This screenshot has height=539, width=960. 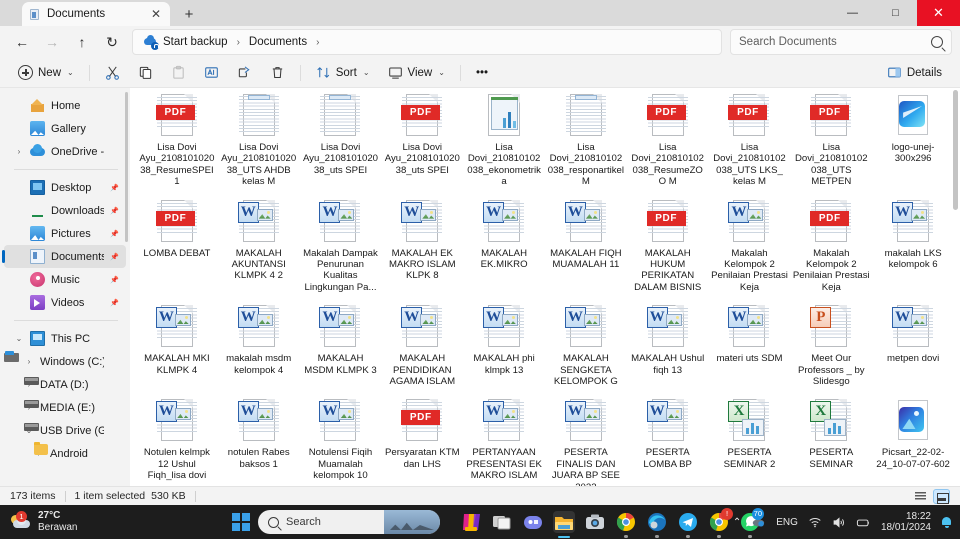 What do you see at coordinates (586, 439) in the screenshot?
I see `file-tile: W PESERTA FINALIS DAN JUARA BP SEE 2022` at bounding box center [586, 439].